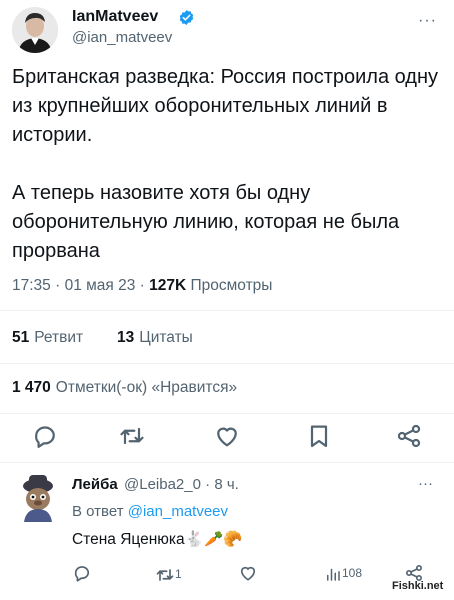 The height and width of the screenshot is (600, 454). What do you see at coordinates (178, 511) in the screenshot?
I see `in-reply-mention: @ian_matveev` at bounding box center [178, 511].